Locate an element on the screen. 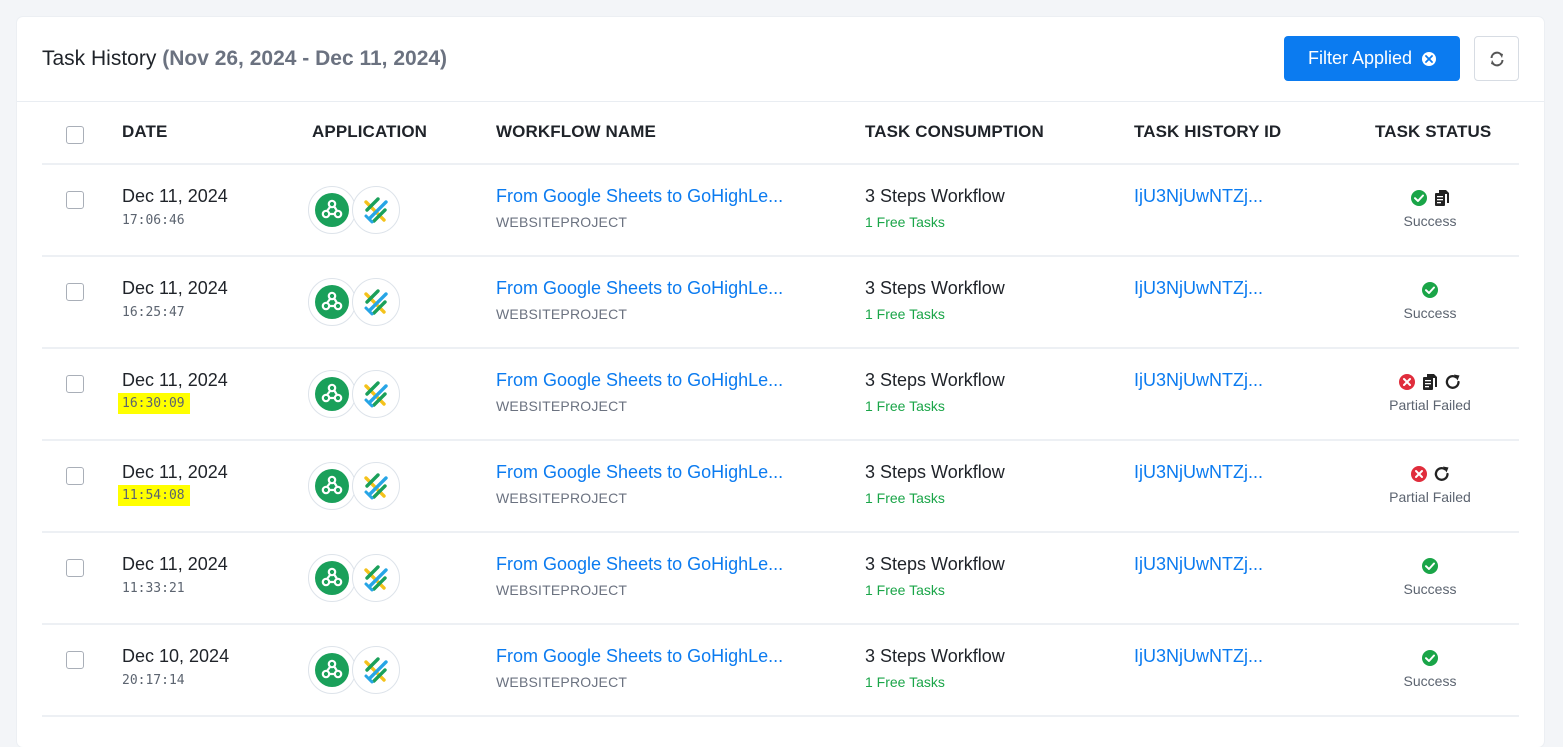  row-time: 16:25:47 is located at coordinates (153, 312).